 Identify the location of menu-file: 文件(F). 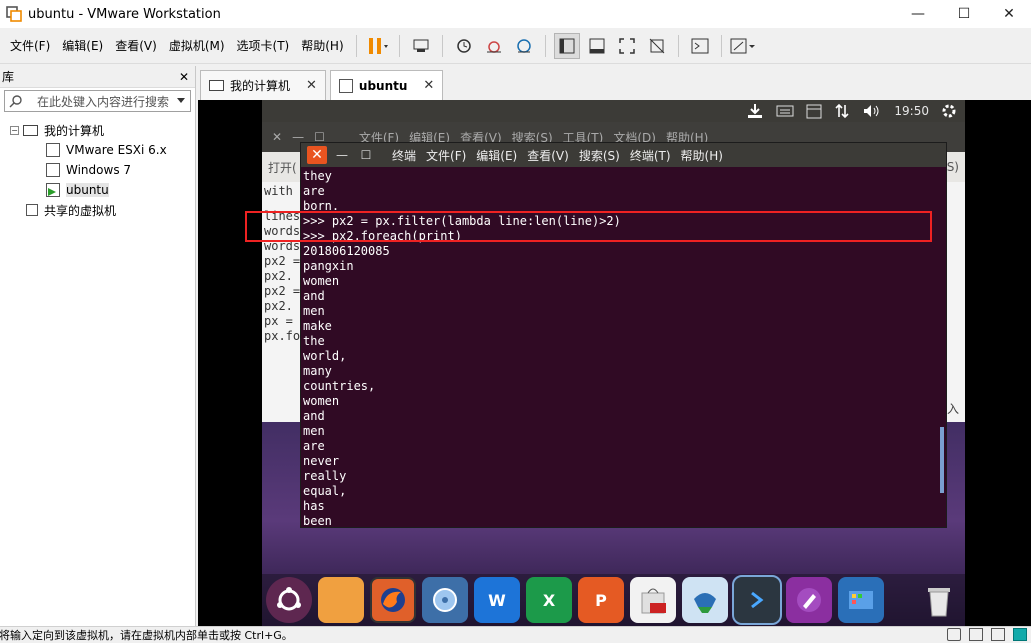
(30, 45).